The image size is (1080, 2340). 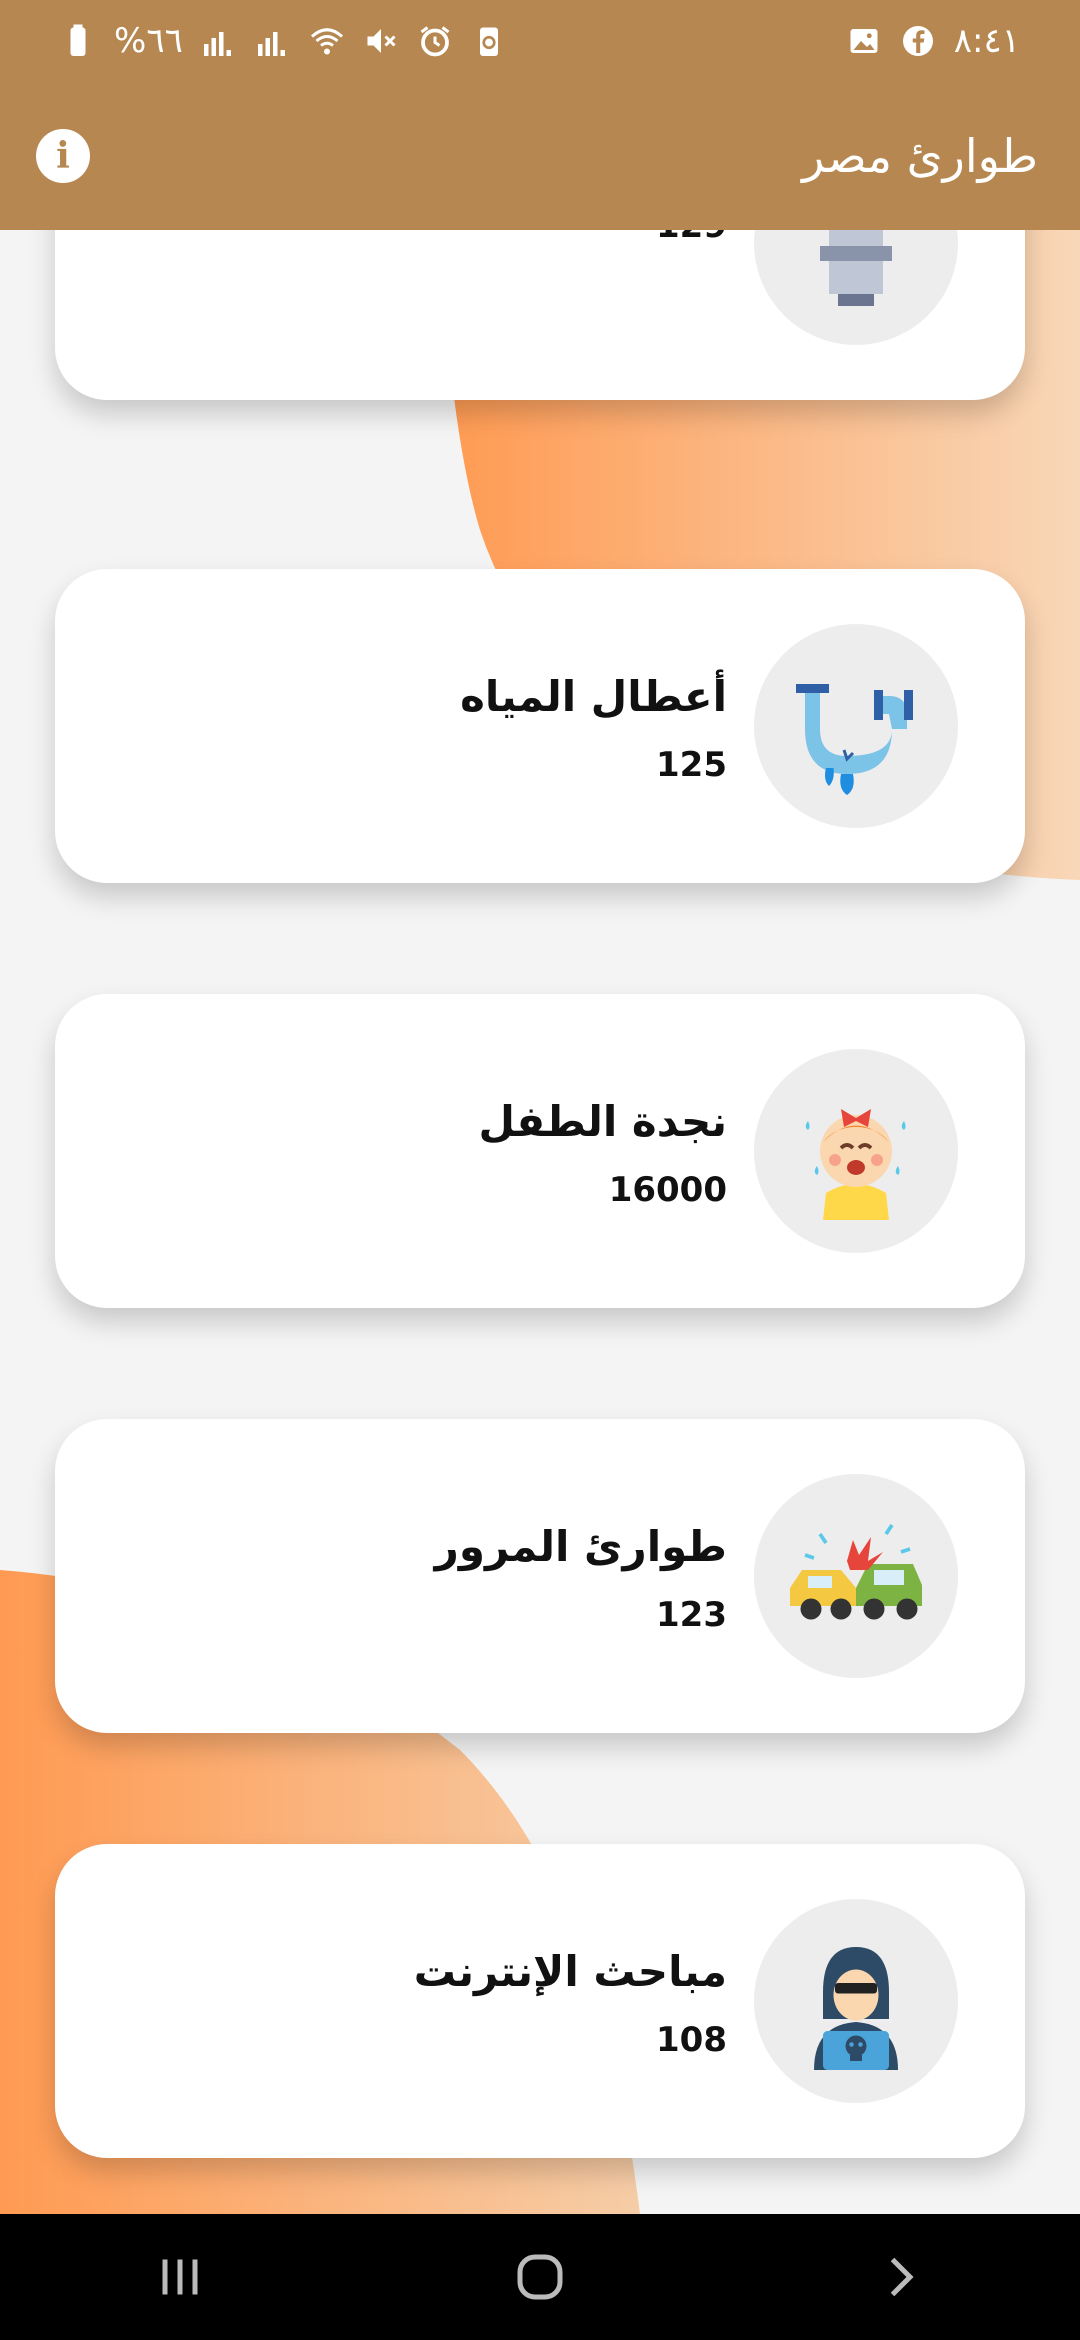 I want to click on card-text: أعطال المياه 125, so click(x=593, y=728).